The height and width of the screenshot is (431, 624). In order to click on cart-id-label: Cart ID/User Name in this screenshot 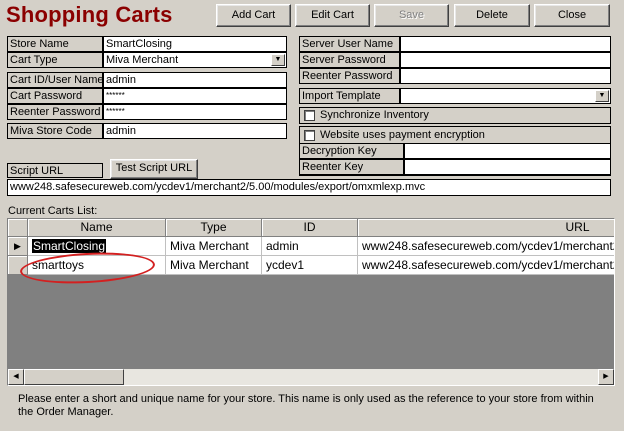, I will do `click(55, 80)`.